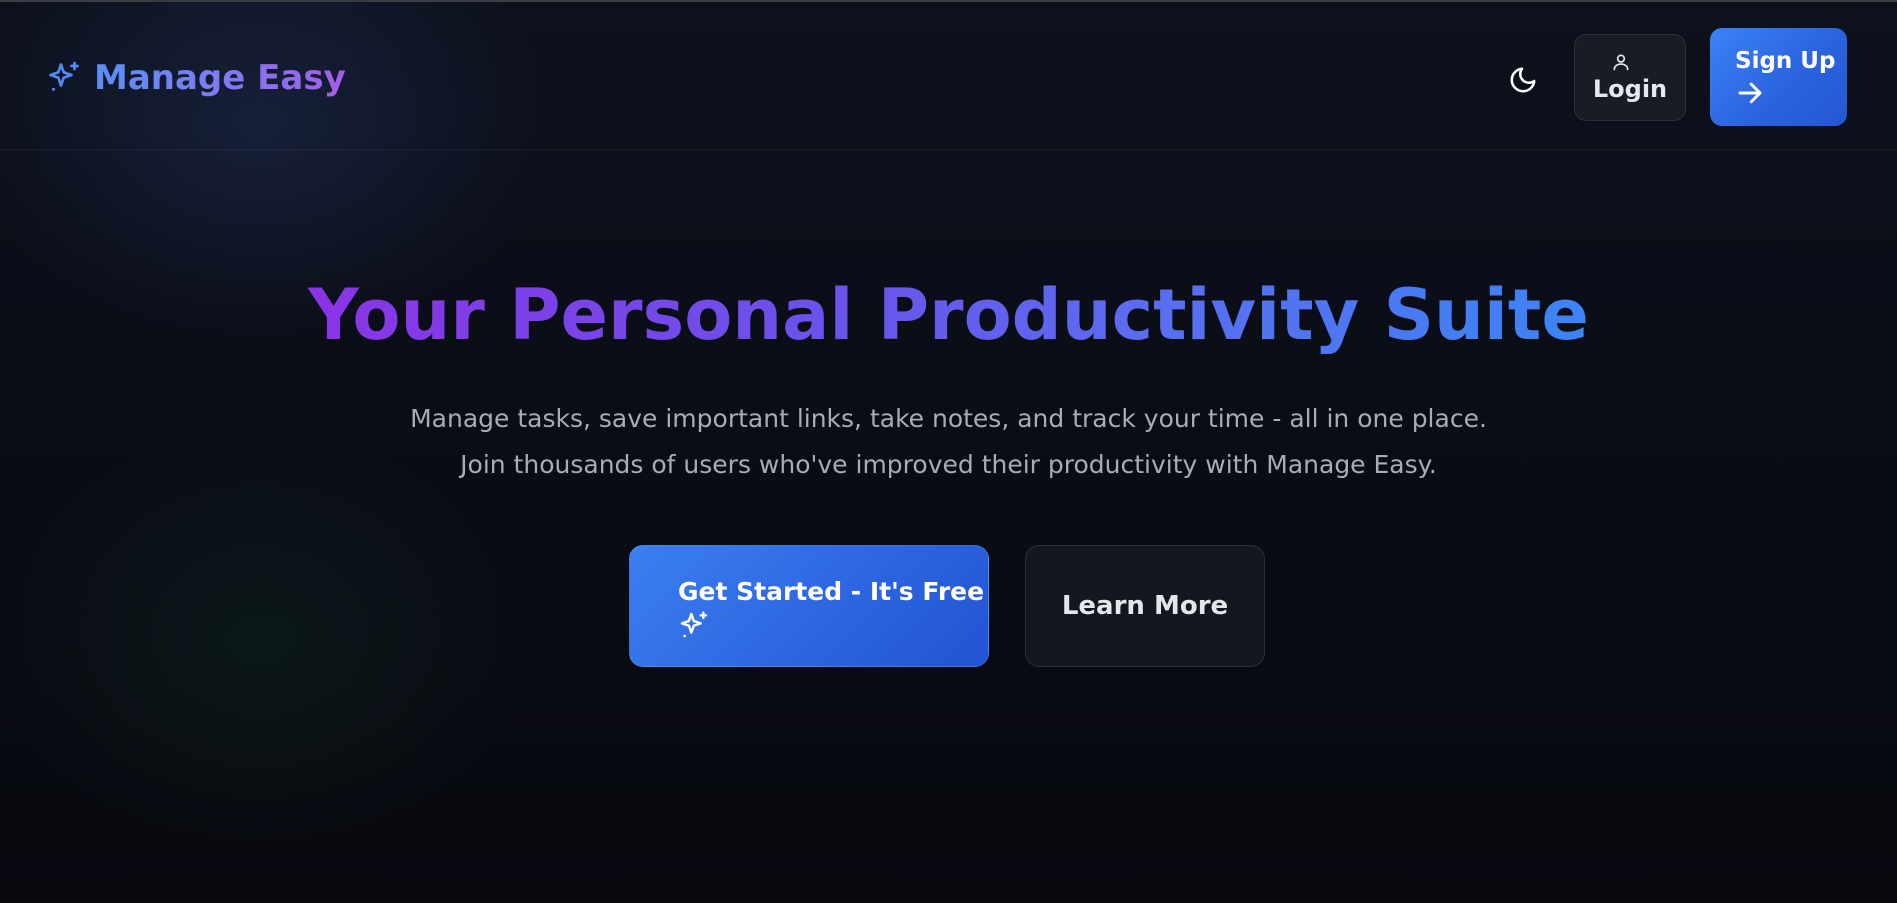 Image resolution: width=1897 pixels, height=903 pixels. What do you see at coordinates (1785, 61) in the screenshot?
I see `signup-label: Sign Up` at bounding box center [1785, 61].